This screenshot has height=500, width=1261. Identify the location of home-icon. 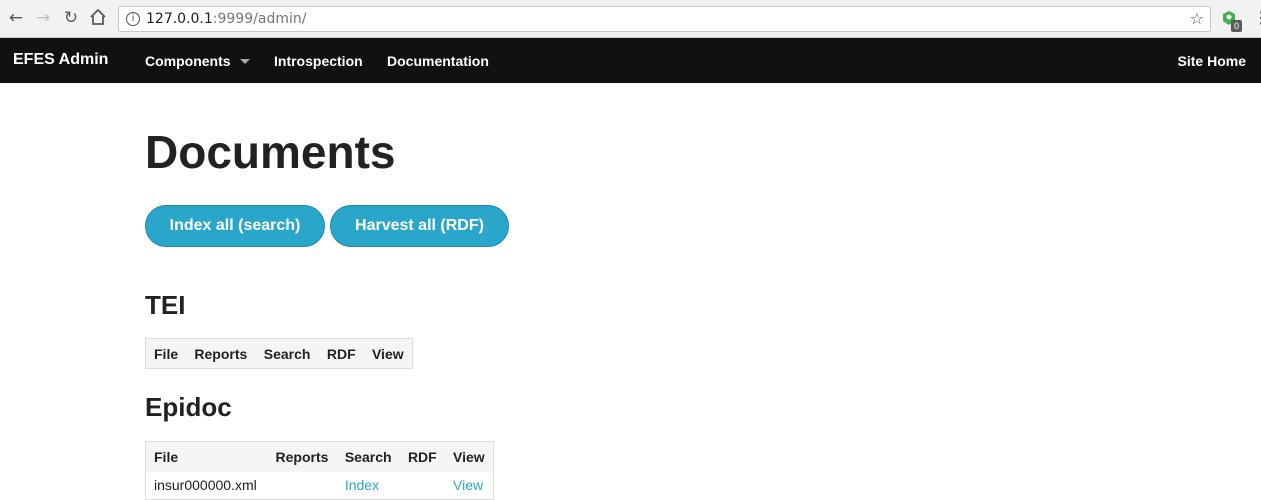
(98, 18).